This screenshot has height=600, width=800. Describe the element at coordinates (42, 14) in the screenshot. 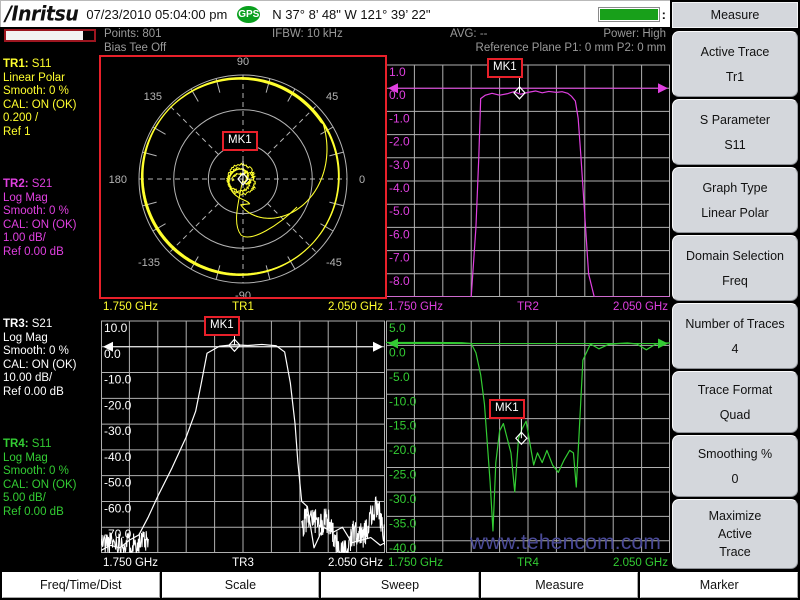

I see `anritsu-logo: /Inritsu` at that location.